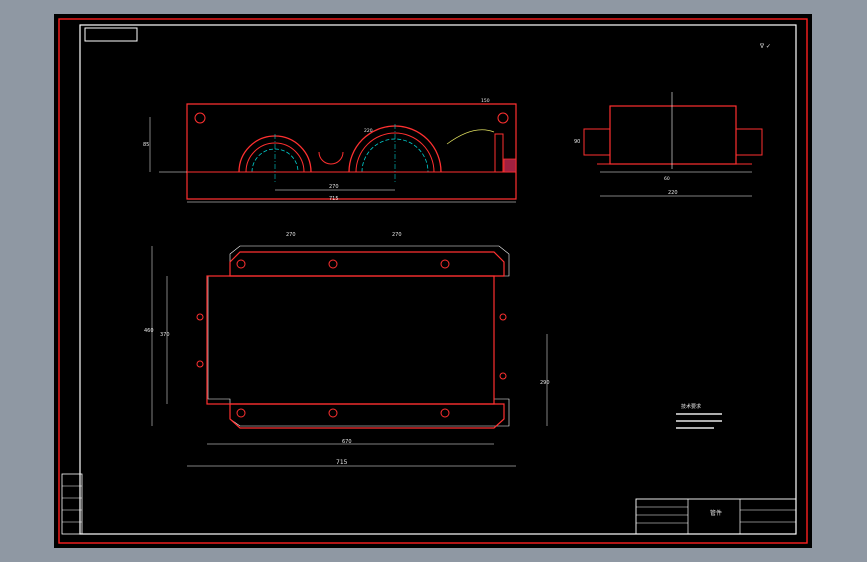  Describe the element at coordinates (146, 145) in the screenshot. I see `front-height-dim: 85` at that location.